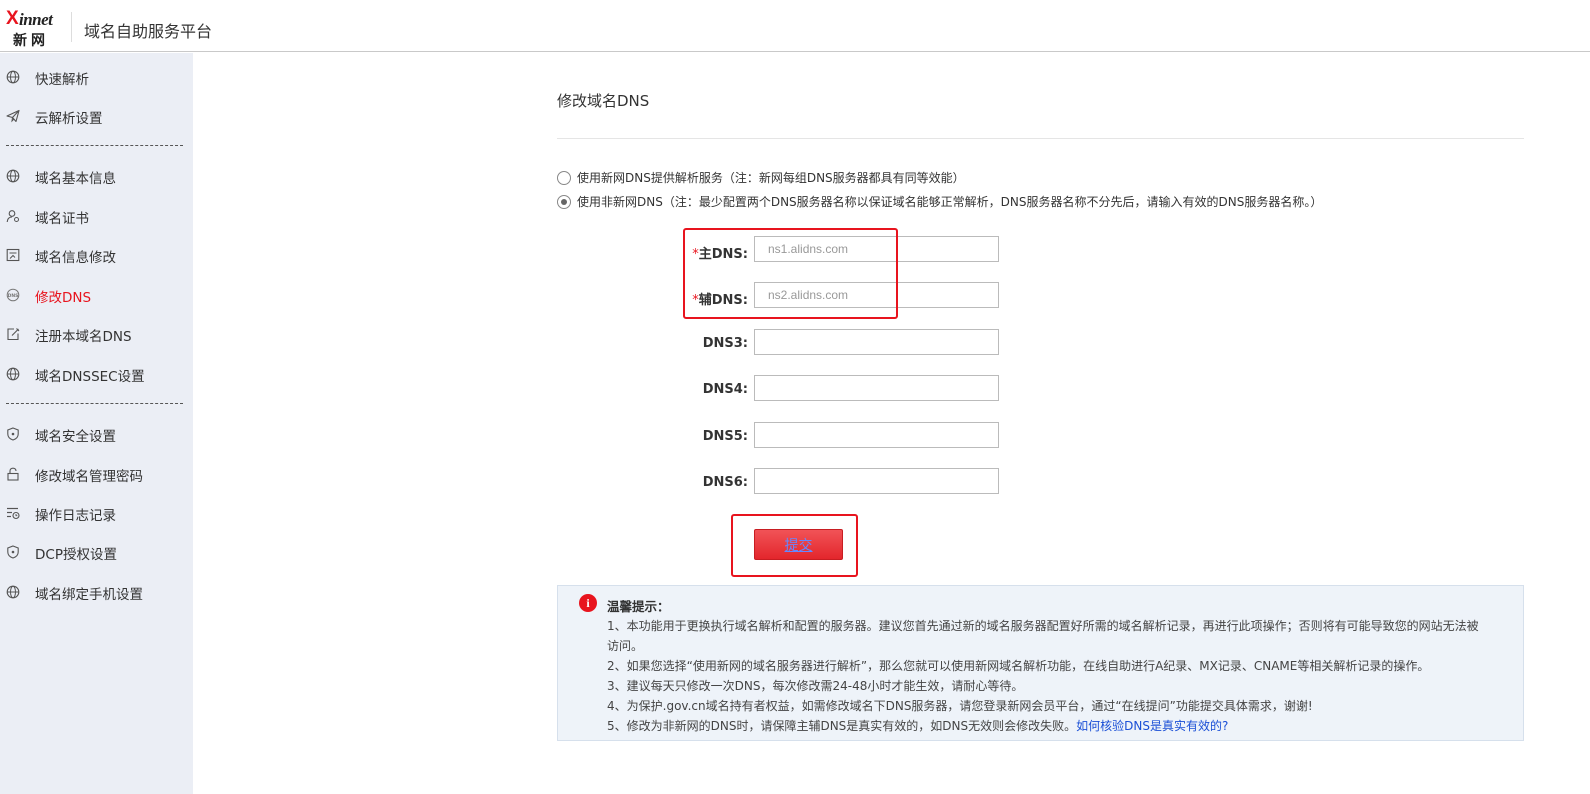 This screenshot has height=794, width=1590. I want to click on sidebar-item-quick-resolve: 快速解析, so click(96, 76).